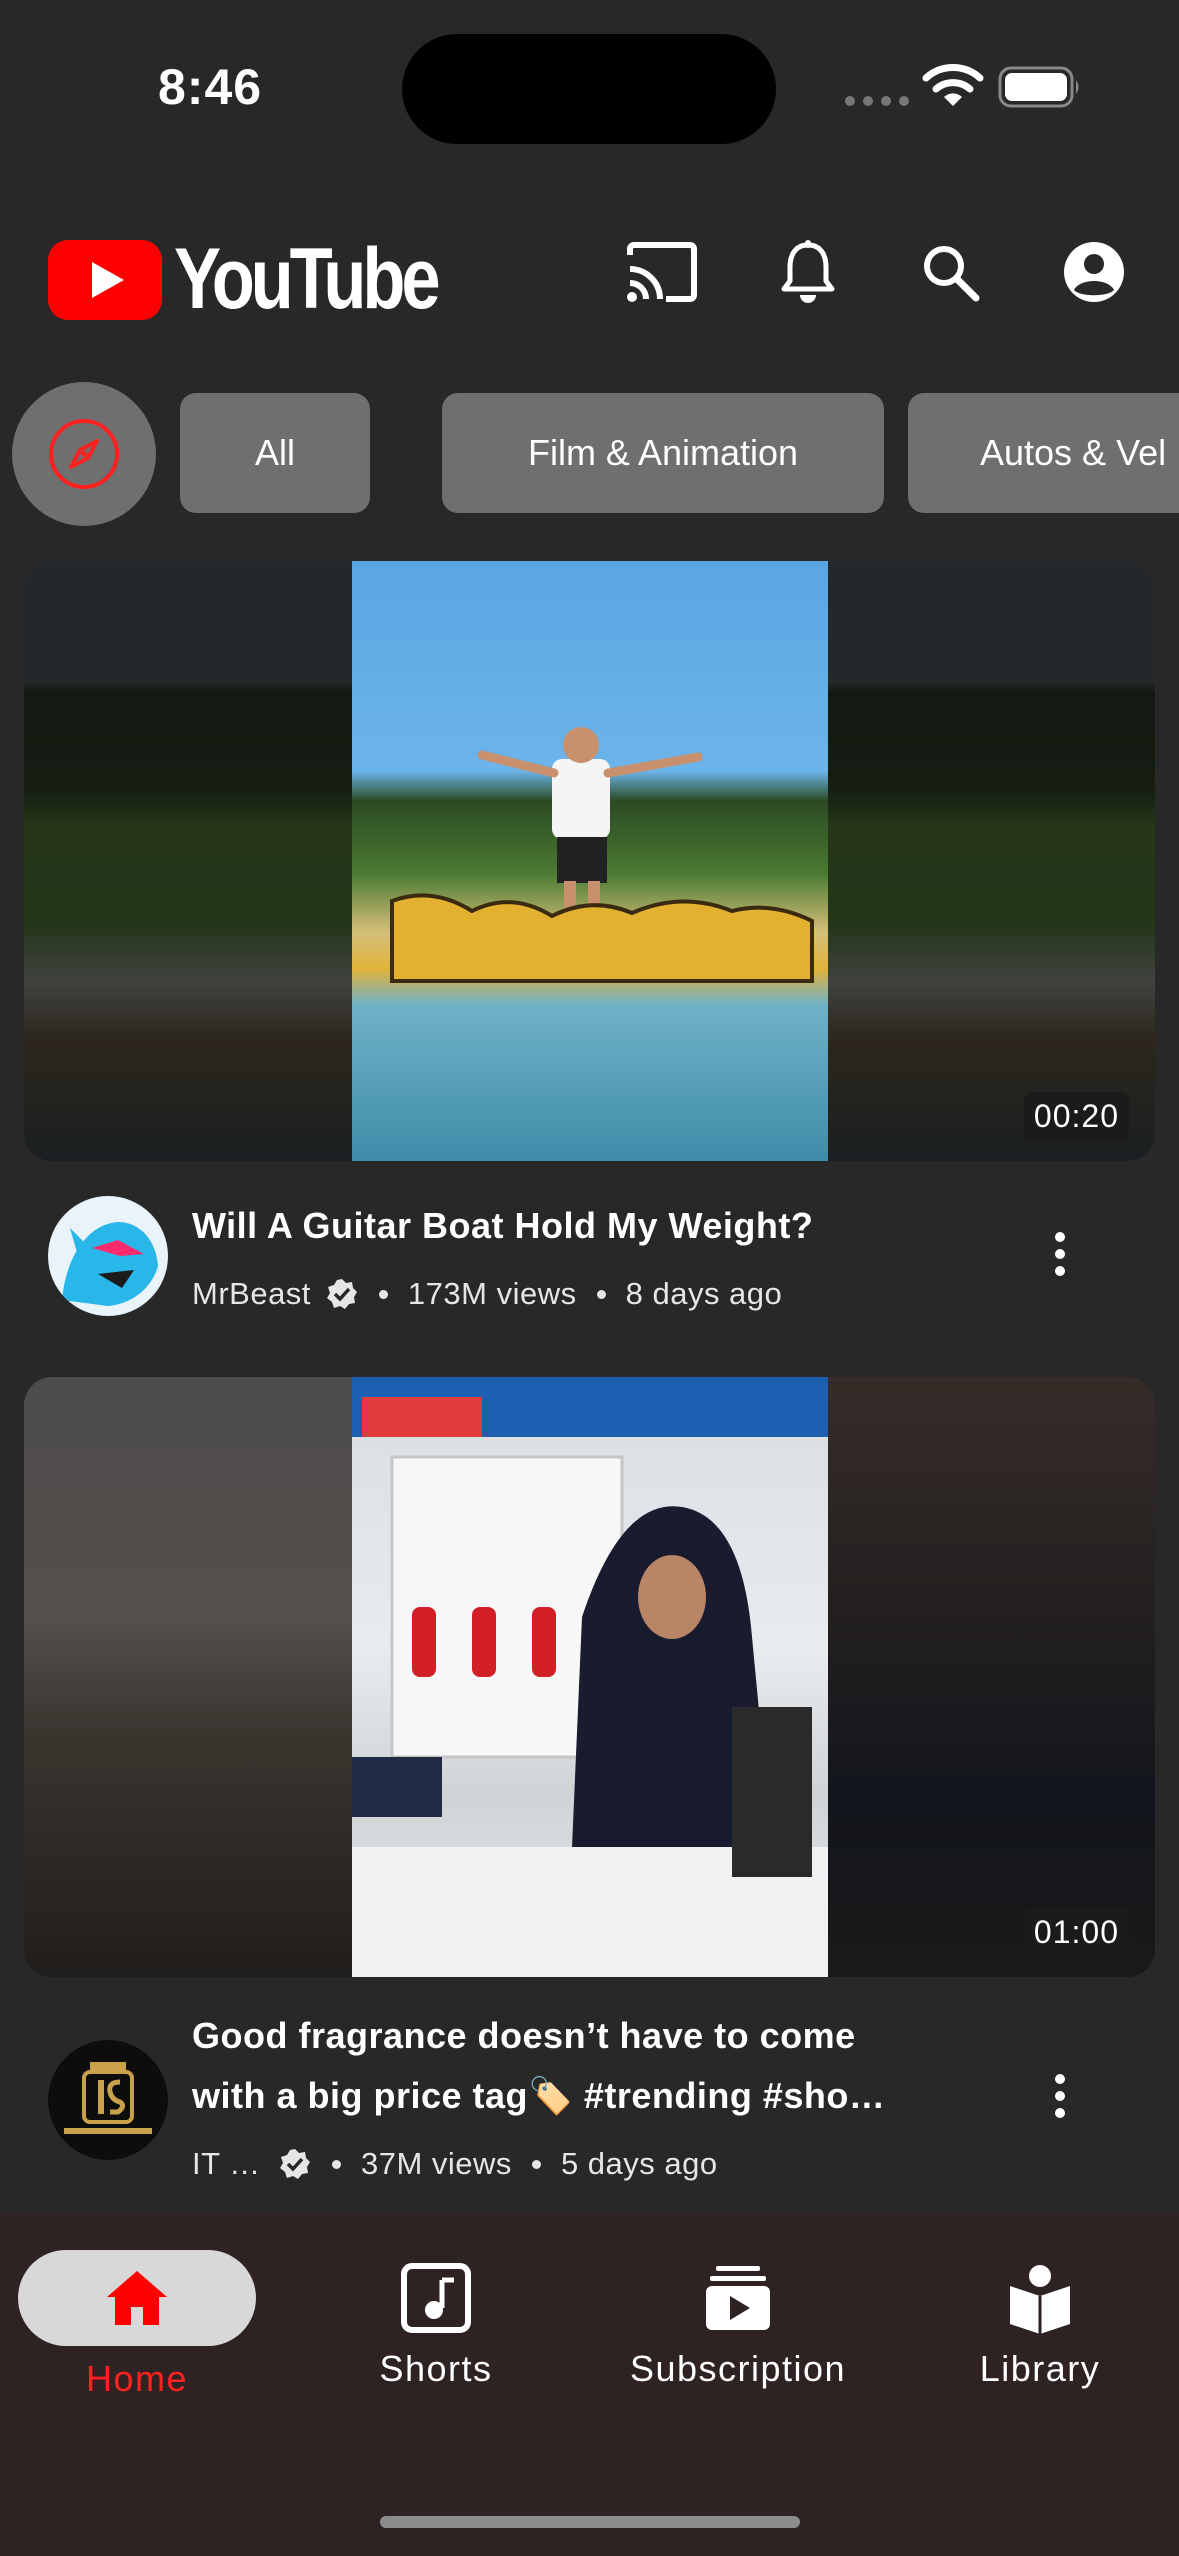 Image resolution: width=1179 pixels, height=2556 pixels. I want to click on catchysmells-avatar-icon, so click(108, 2100).